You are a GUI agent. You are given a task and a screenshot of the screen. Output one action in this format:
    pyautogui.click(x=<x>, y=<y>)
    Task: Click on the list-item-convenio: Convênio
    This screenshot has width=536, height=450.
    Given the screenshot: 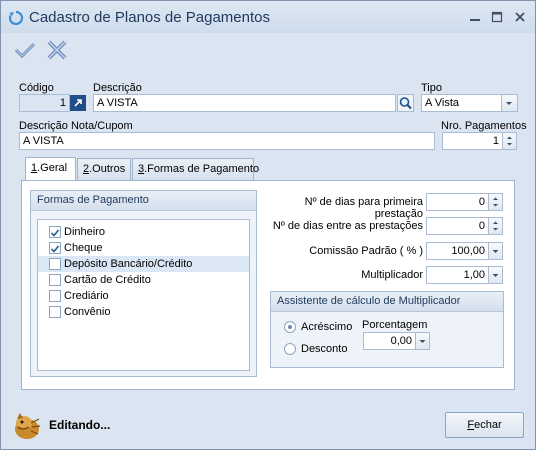 What is the action you would take?
    pyautogui.click(x=143, y=312)
    